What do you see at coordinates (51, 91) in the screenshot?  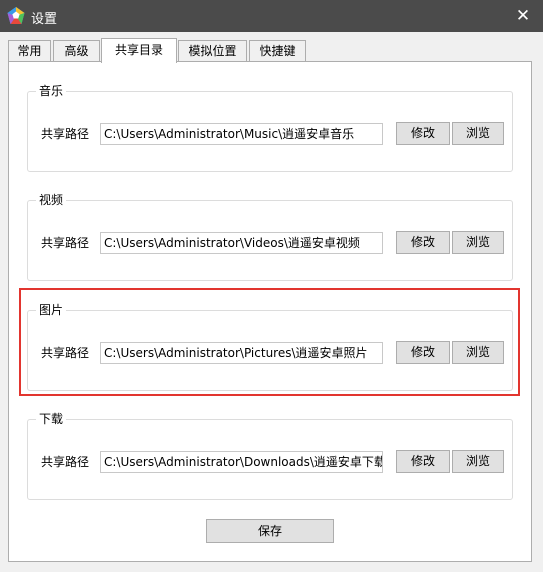 I see `group-title: 音乐` at bounding box center [51, 91].